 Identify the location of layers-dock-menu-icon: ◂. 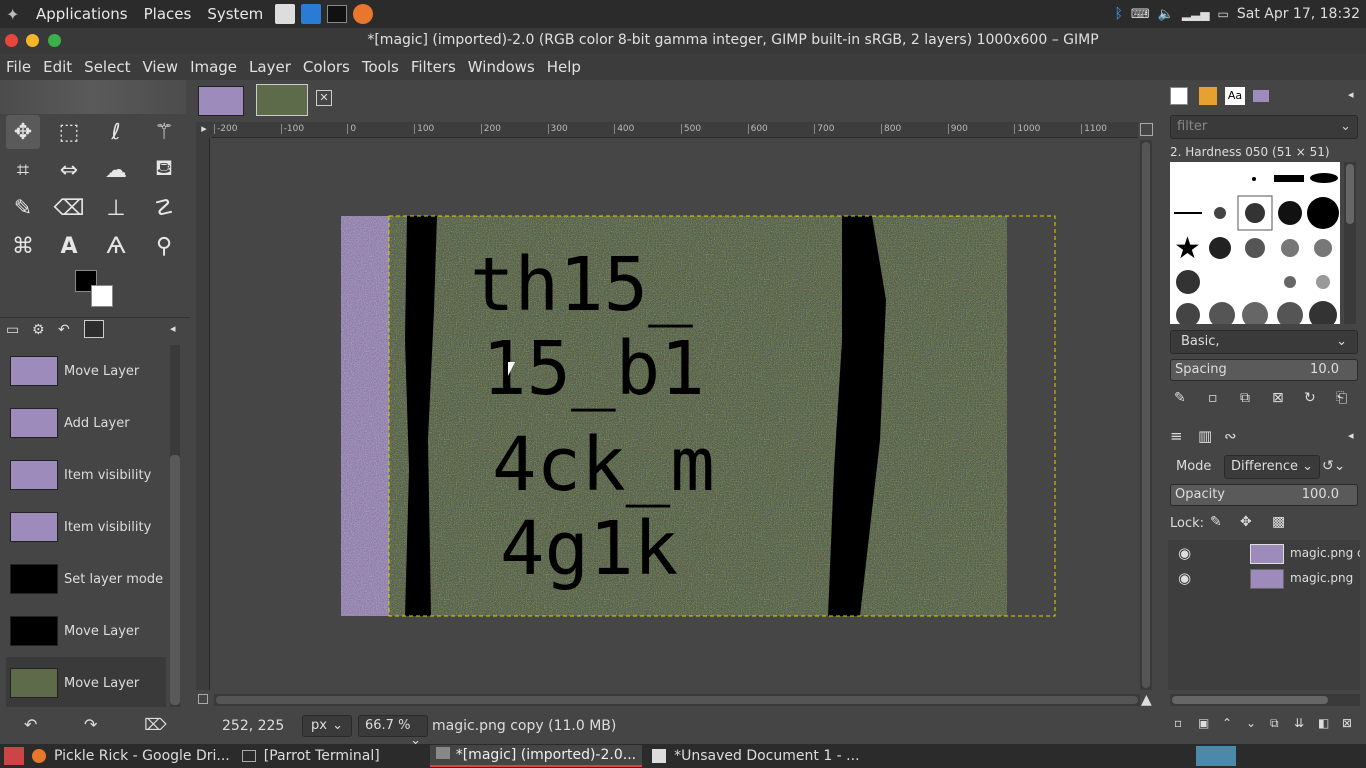
(1351, 435).